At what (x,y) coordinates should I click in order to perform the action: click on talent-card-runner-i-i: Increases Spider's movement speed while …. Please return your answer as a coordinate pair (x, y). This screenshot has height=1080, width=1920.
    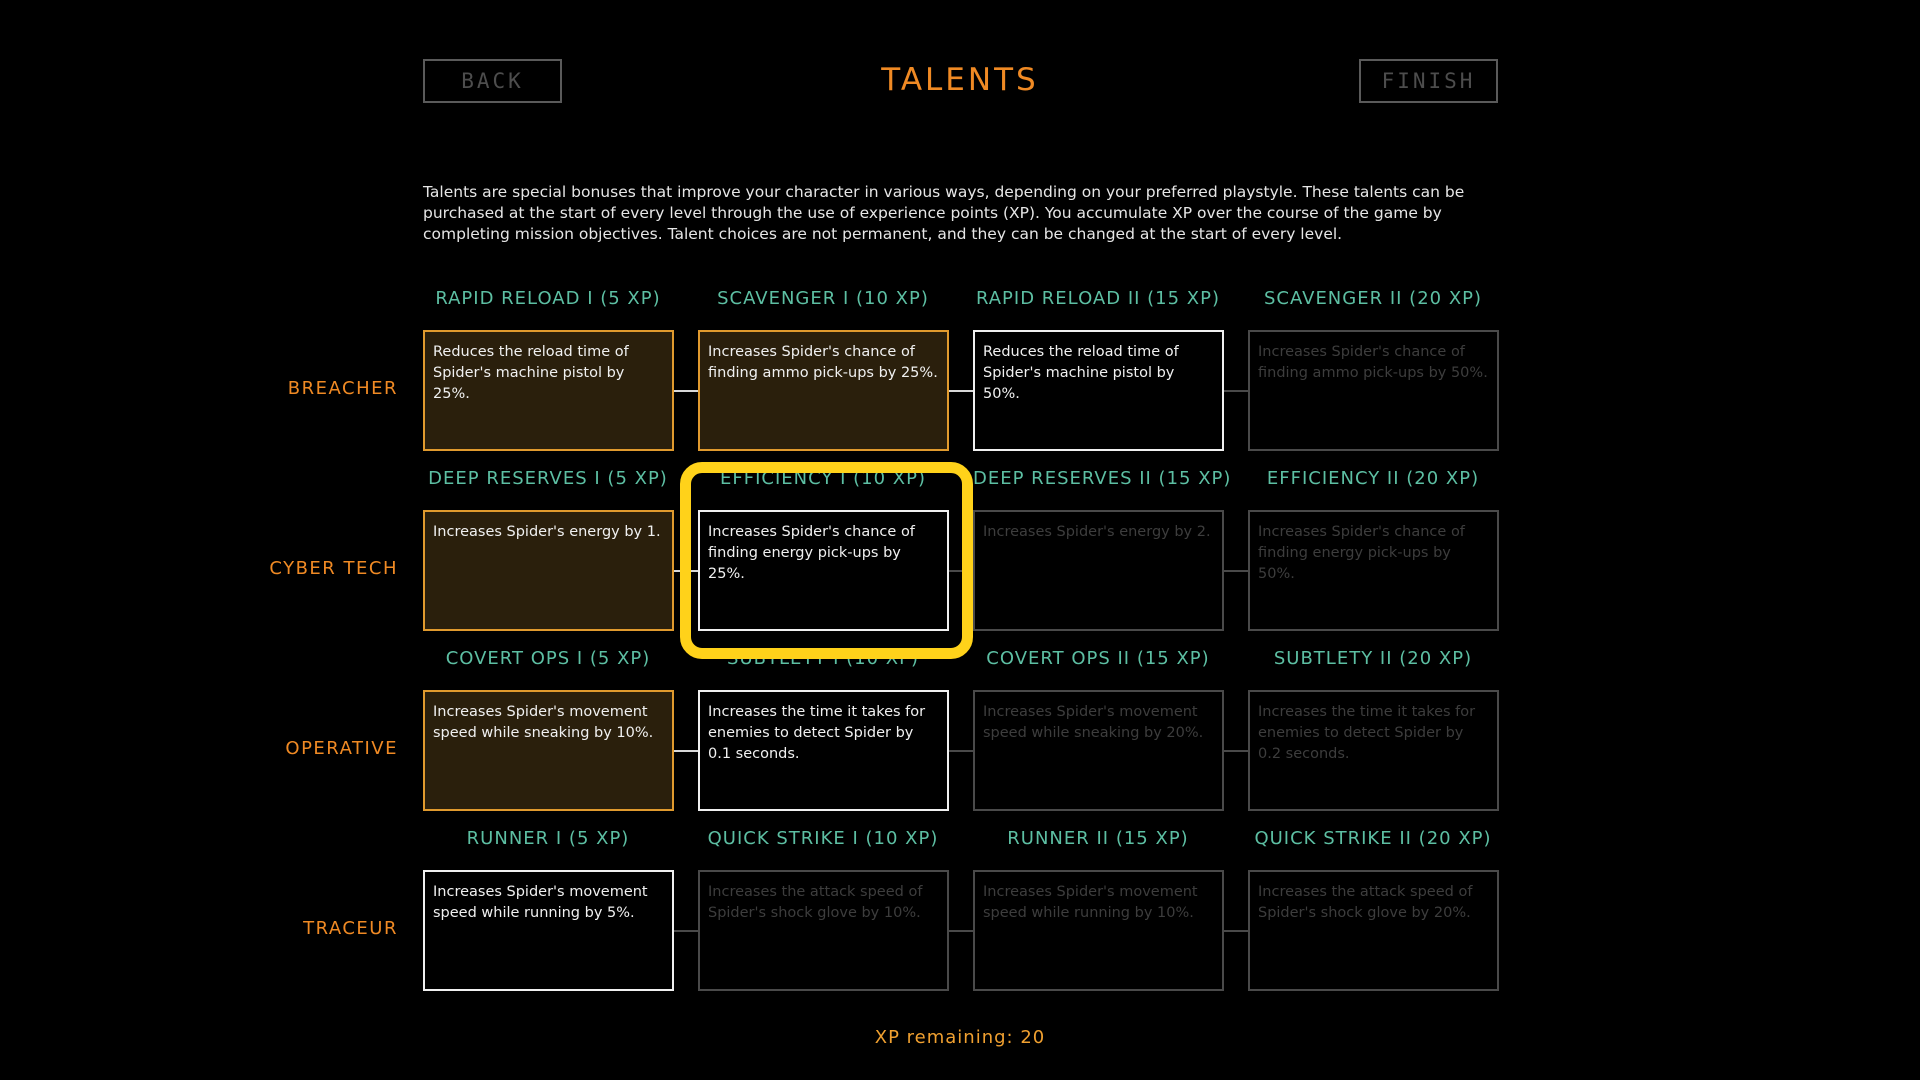
    Looking at the image, I should click on (548, 930).